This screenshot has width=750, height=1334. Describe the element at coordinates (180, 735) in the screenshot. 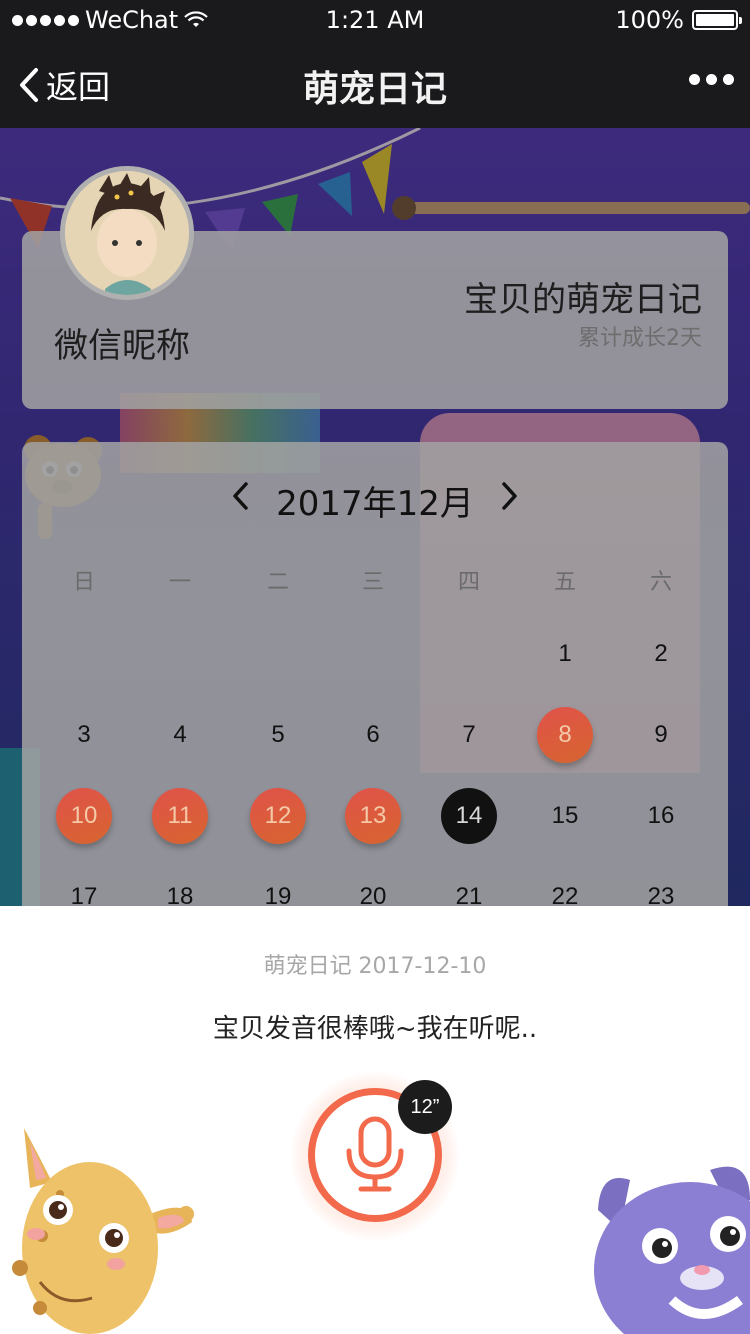

I see `calendar-day: 4` at that location.